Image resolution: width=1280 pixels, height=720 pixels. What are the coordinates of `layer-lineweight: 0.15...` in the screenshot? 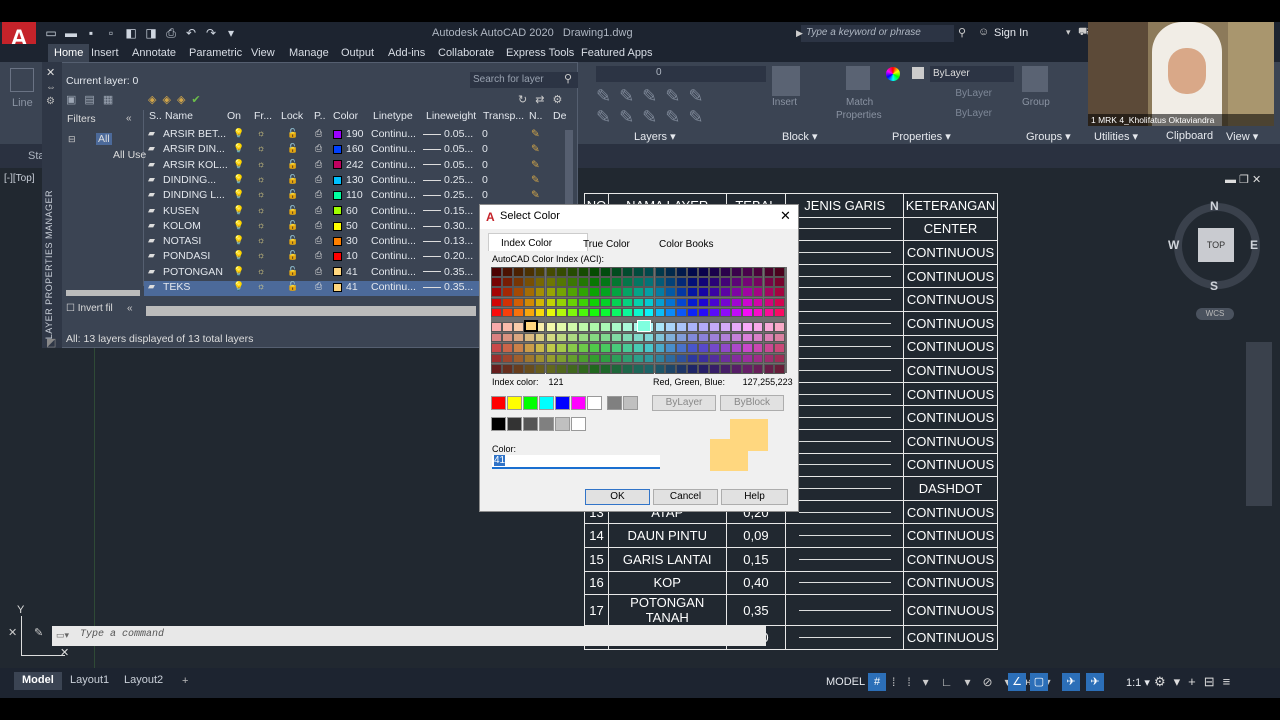 It's located at (448, 211).